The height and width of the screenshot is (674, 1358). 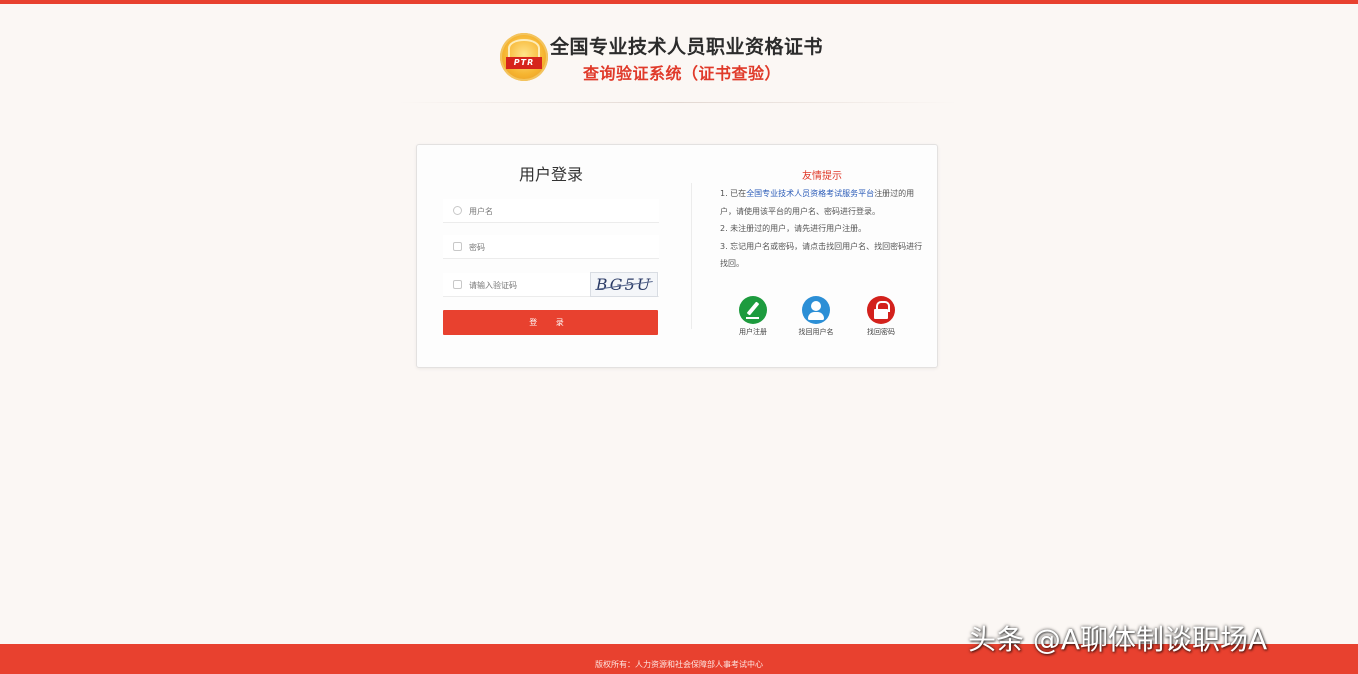 I want to click on find-password-label: 找回密码, so click(x=881, y=332).